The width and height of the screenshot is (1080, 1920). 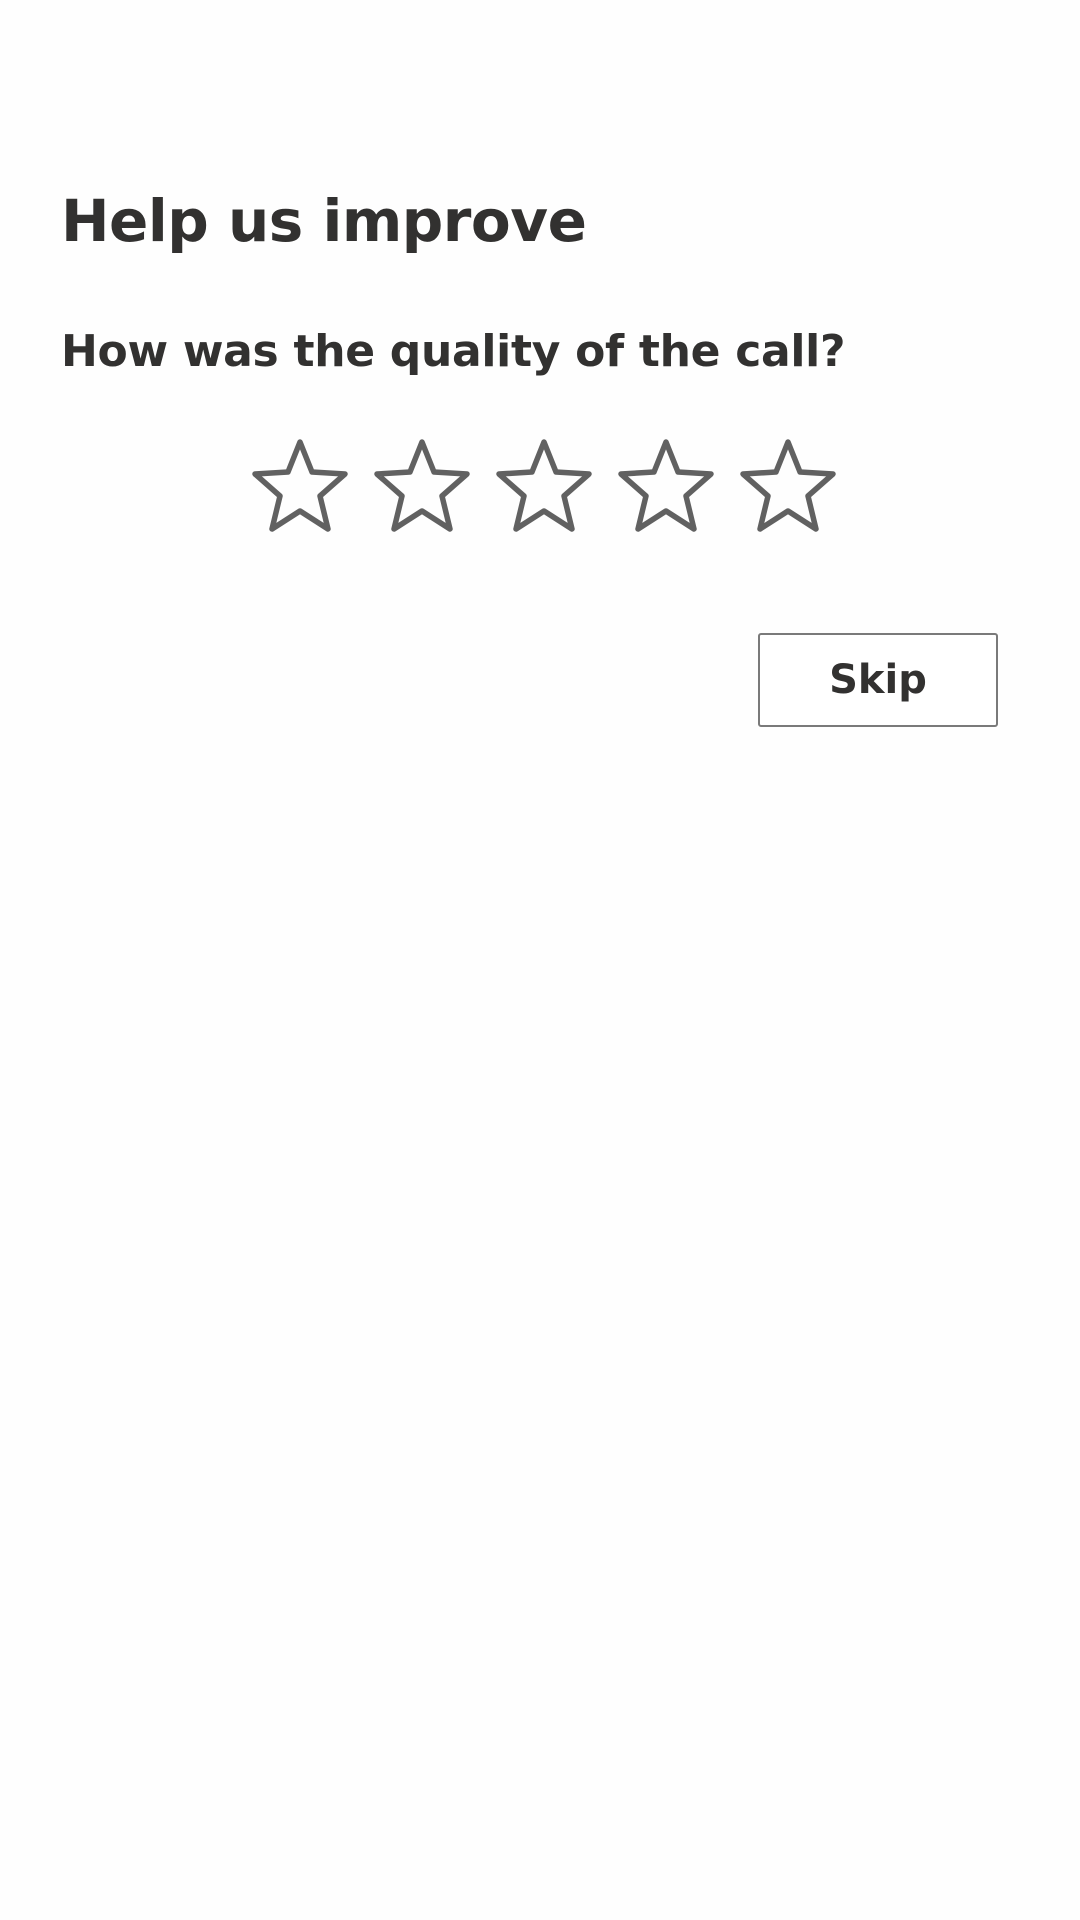 I want to click on star-rating, so click(x=544, y=486).